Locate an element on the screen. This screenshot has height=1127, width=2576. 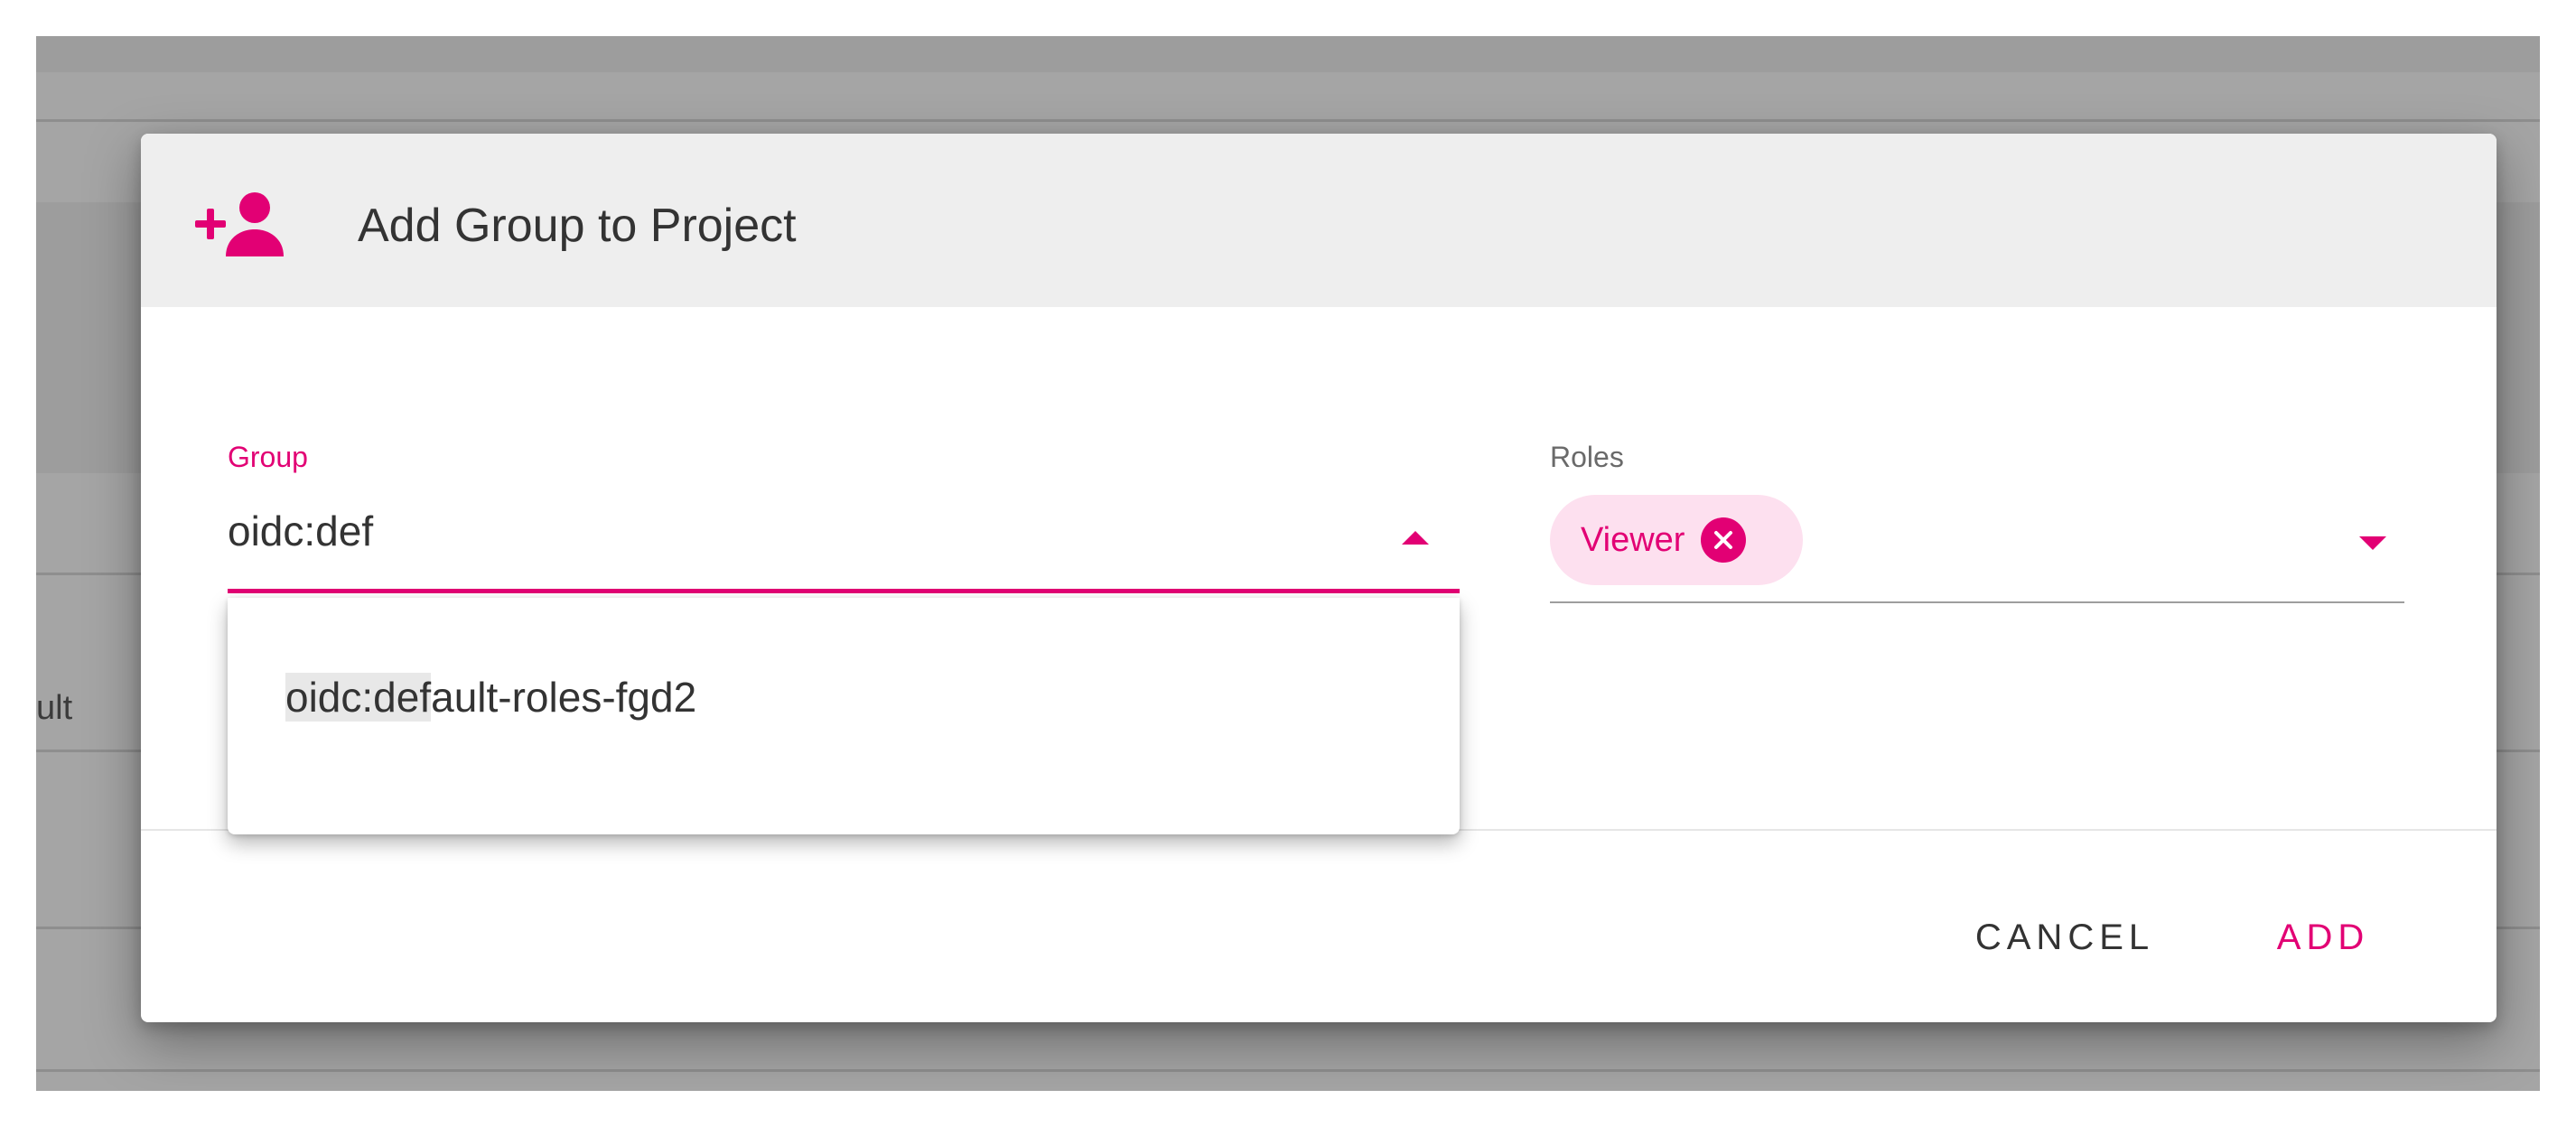
roles-field-underline is located at coordinates (1977, 602).